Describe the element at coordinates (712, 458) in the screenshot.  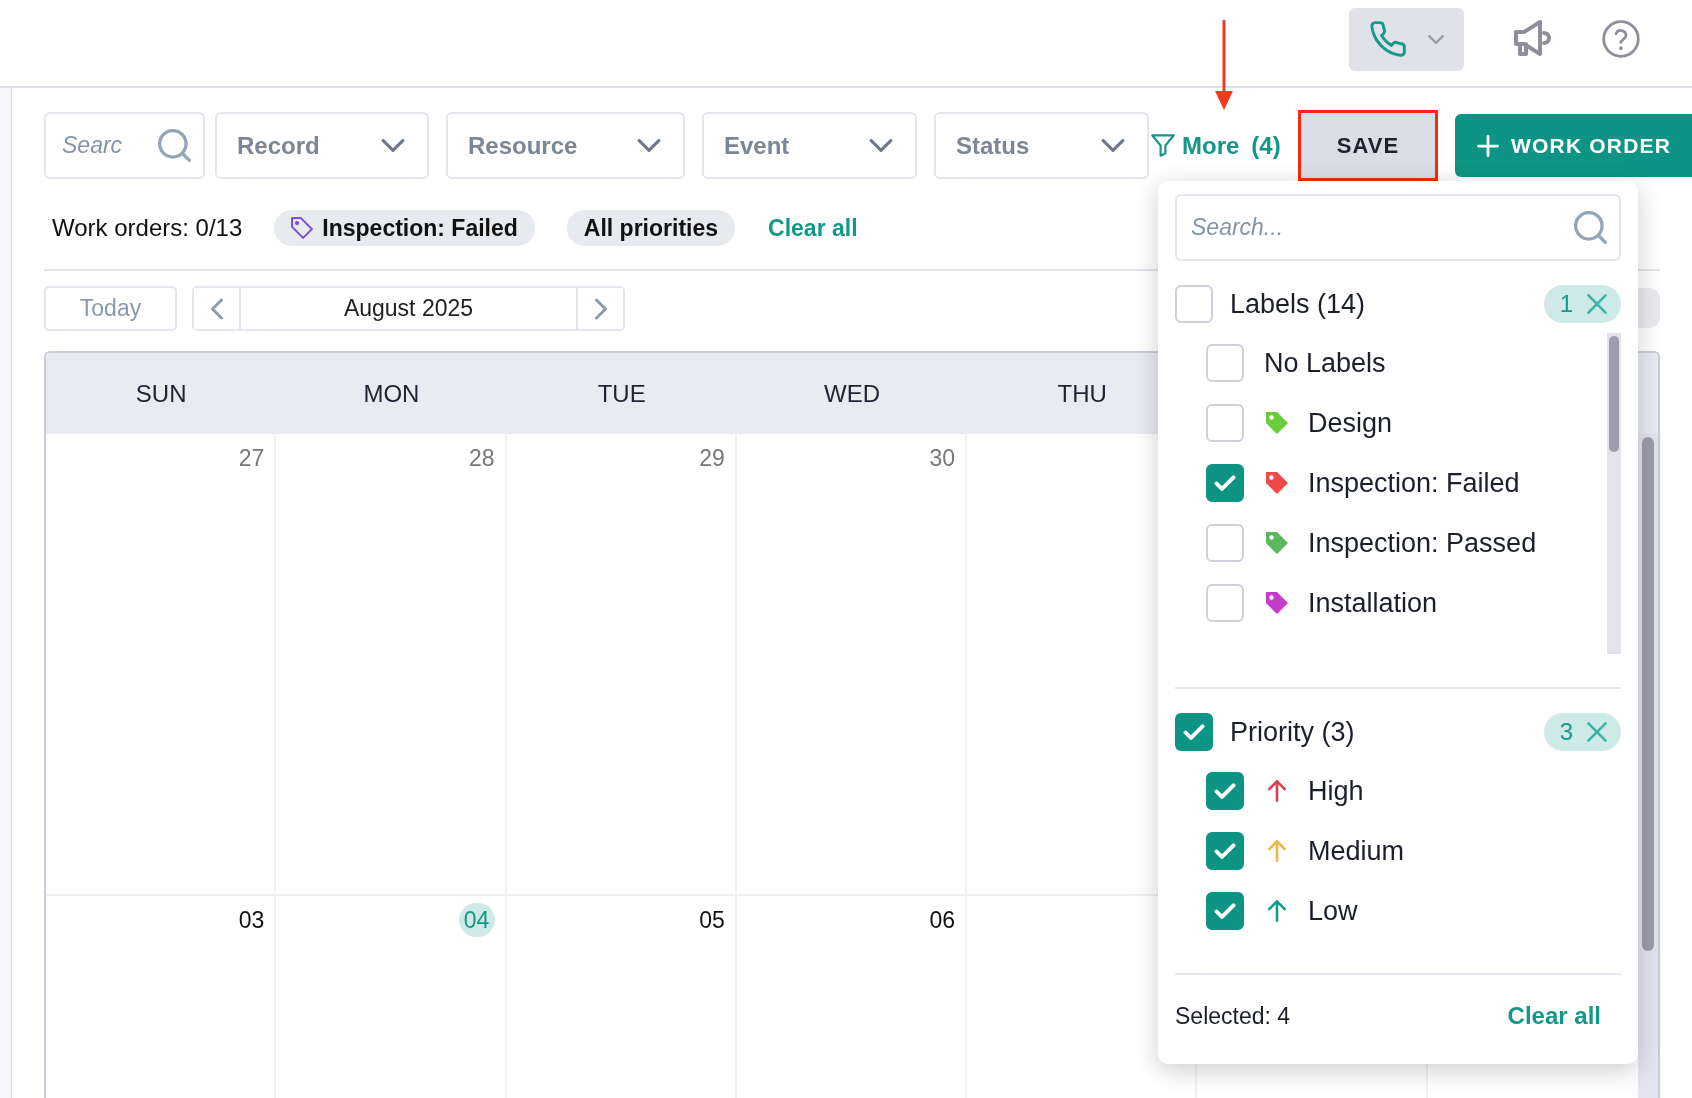
I see `date-number: 29` at that location.